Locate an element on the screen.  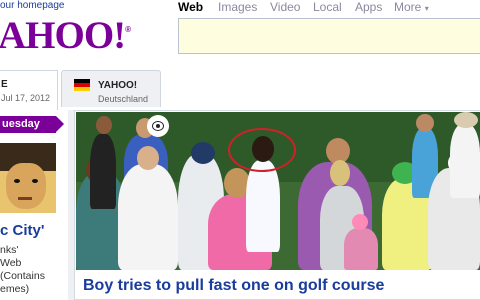
description-line: emes) is located at coordinates (15, 289).